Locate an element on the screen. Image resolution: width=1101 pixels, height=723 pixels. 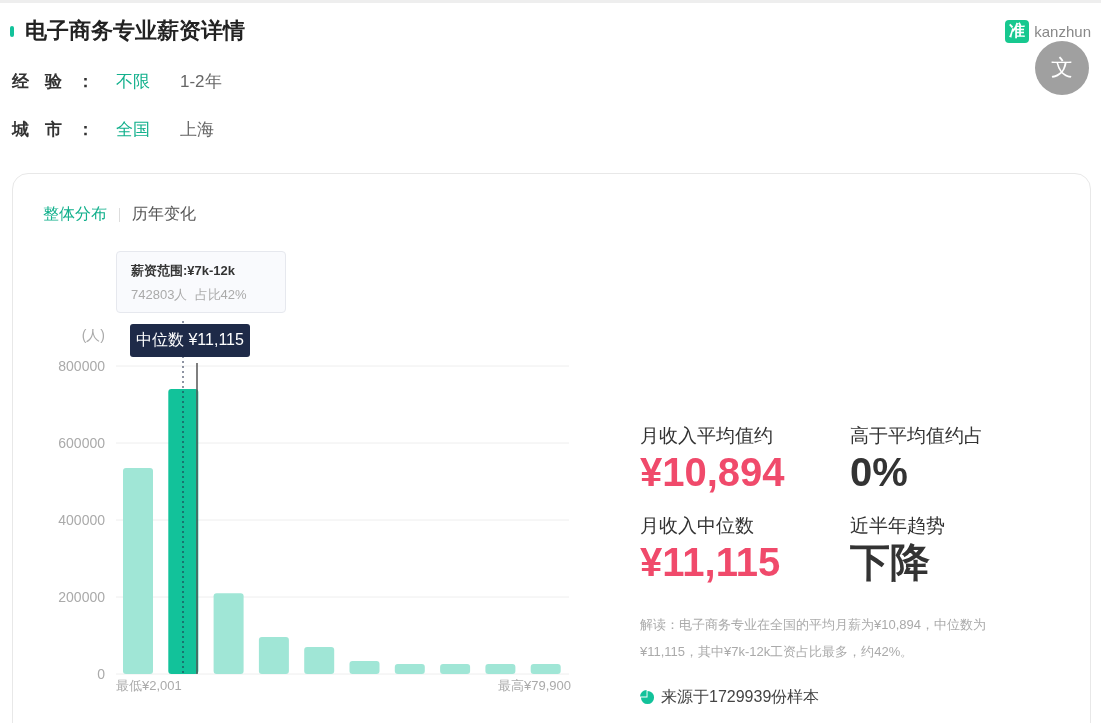
stat-value: ¥10,894 is located at coordinates (713, 472).